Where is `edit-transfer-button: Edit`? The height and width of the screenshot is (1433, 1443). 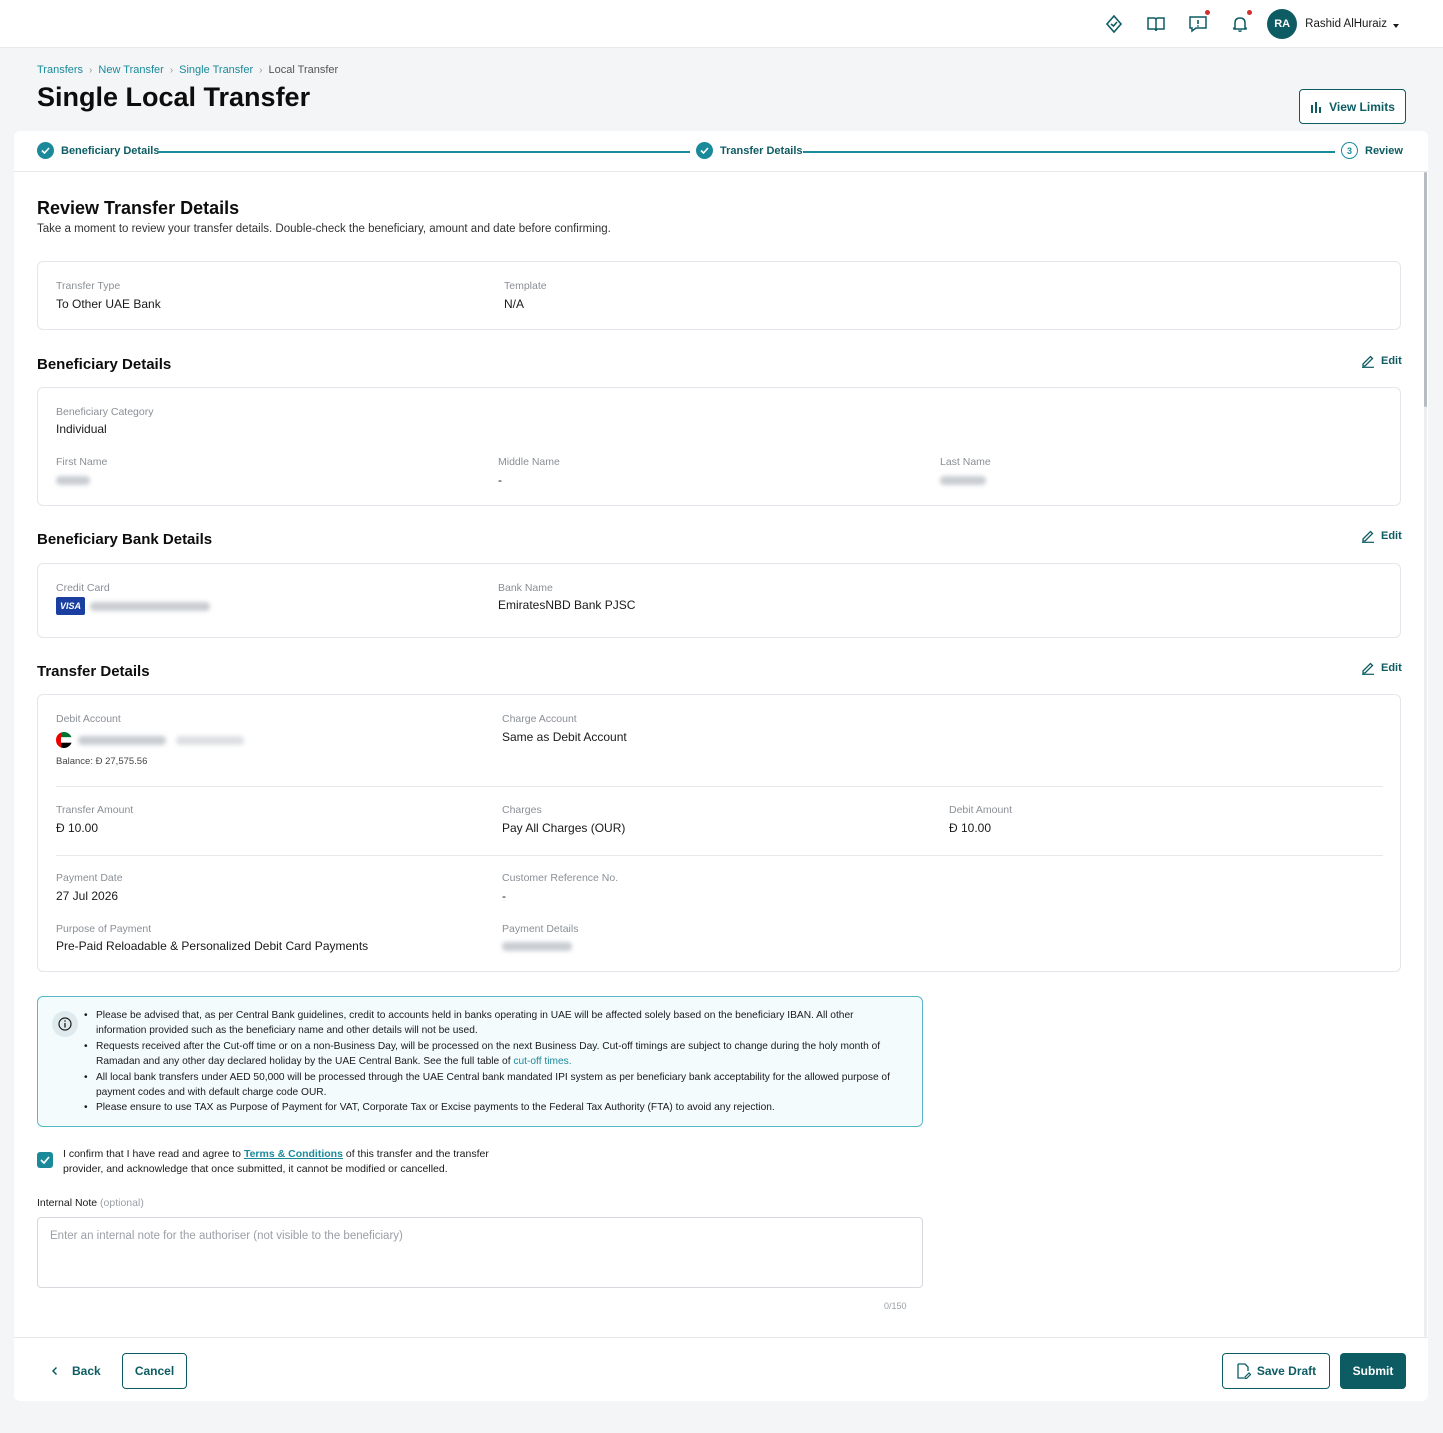 edit-transfer-button: Edit is located at coordinates (1381, 668).